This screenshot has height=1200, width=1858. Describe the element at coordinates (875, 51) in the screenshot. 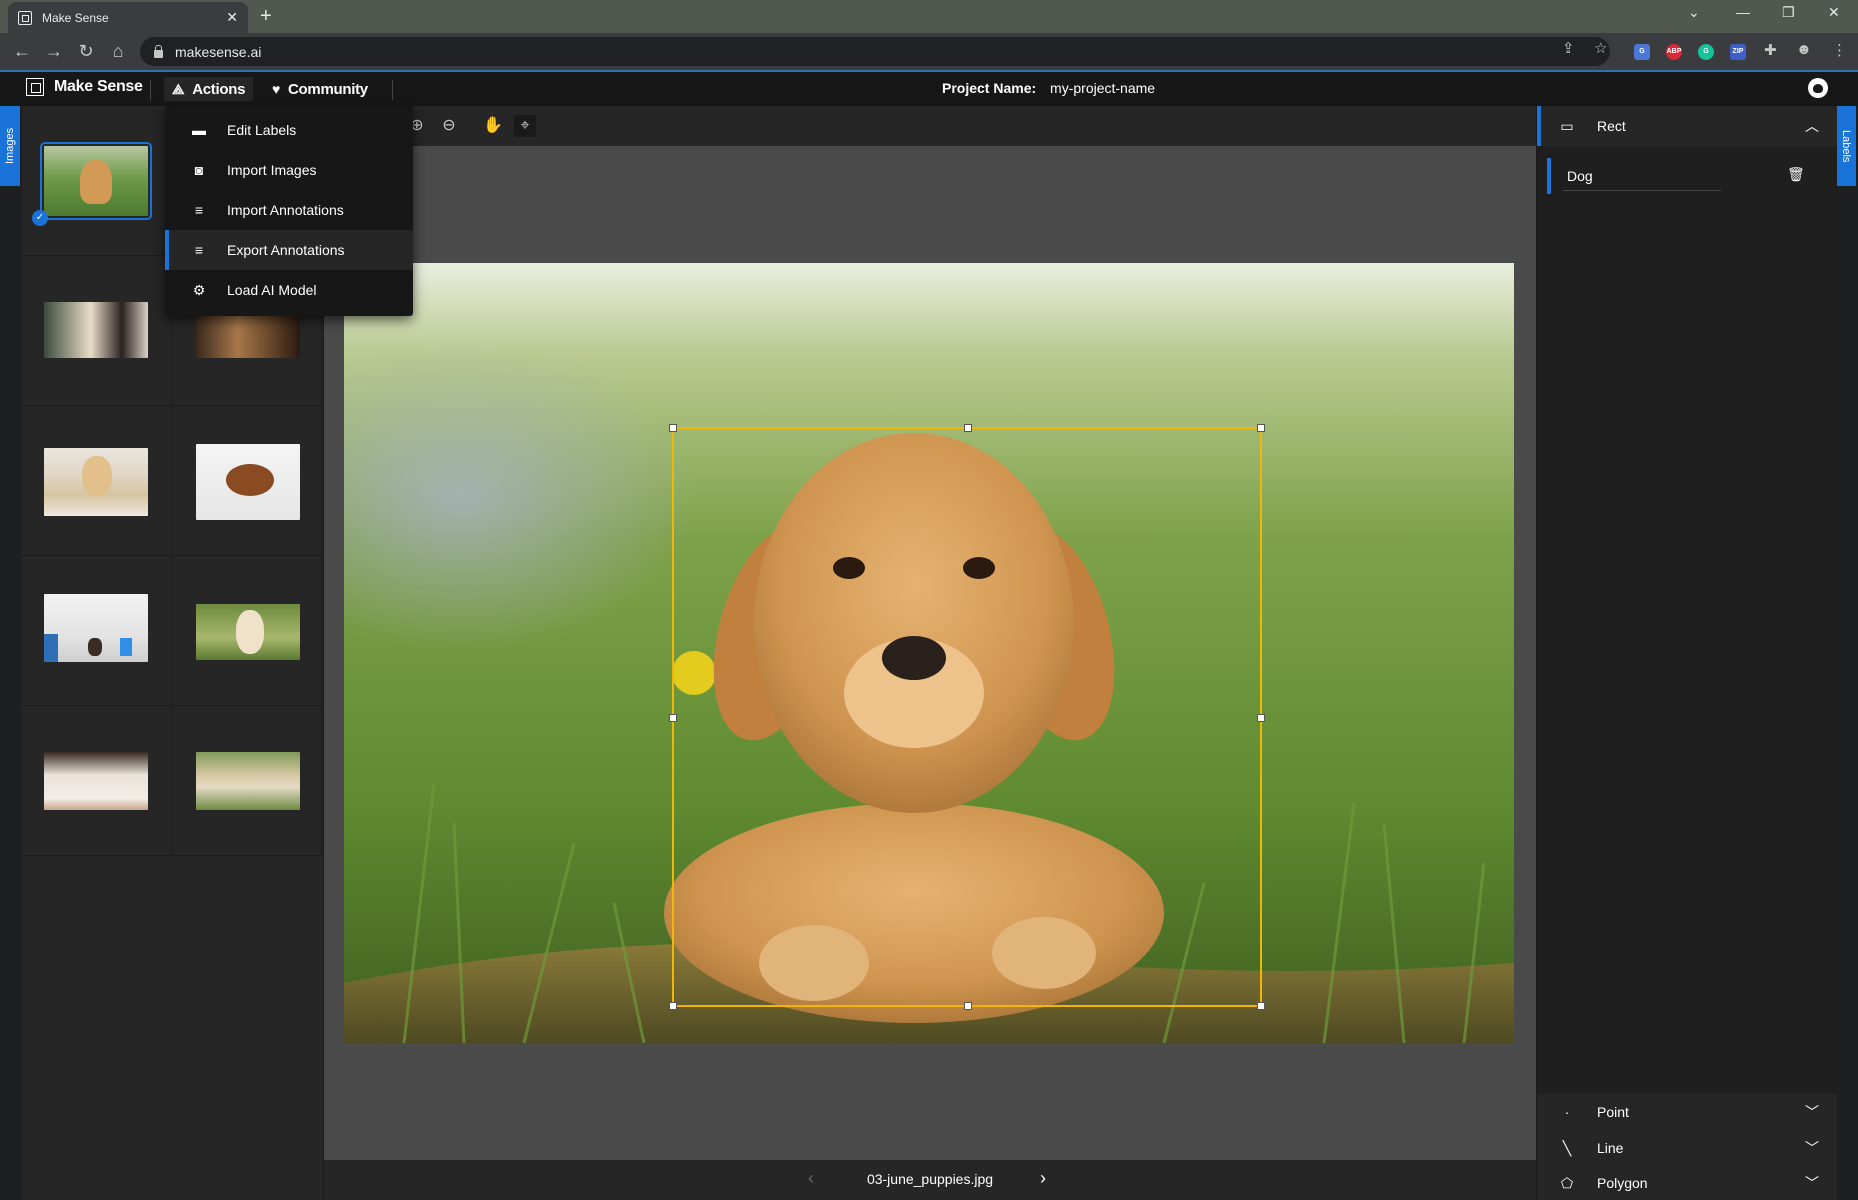

I see `address-bar: makesense.ai` at that location.